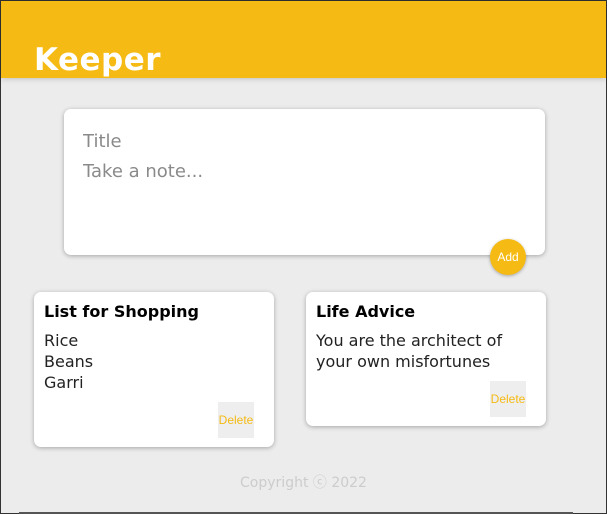 The height and width of the screenshot is (514, 607). I want to click on note-content: Rice Beans Garri, so click(69, 361).